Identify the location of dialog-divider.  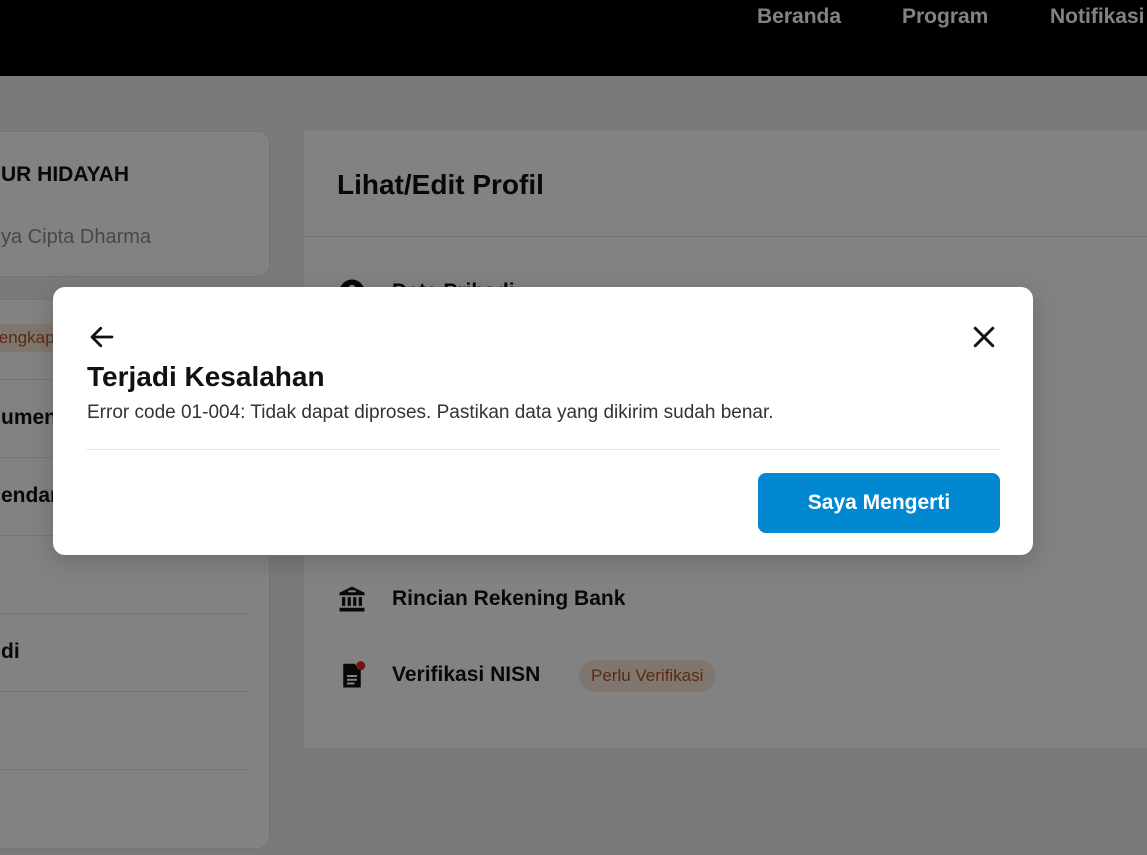
(543, 449).